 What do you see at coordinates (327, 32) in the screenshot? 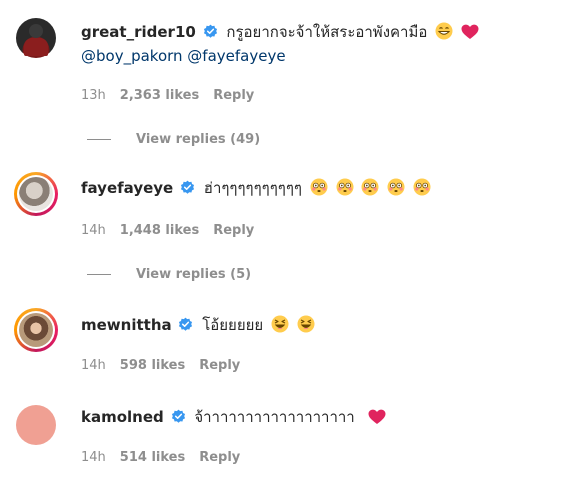
I see `comment-text: กรูอยากจะจ้าให้สระอาพังคามือ` at bounding box center [327, 32].